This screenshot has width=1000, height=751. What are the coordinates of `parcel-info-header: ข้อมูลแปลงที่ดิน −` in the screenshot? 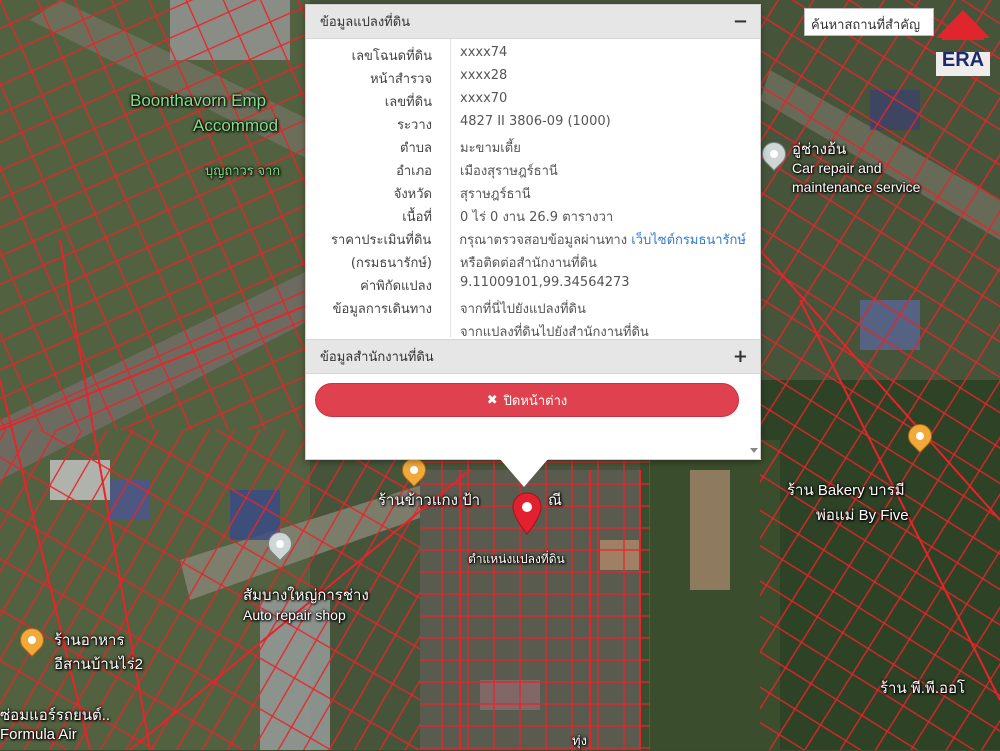 It's located at (533, 22).